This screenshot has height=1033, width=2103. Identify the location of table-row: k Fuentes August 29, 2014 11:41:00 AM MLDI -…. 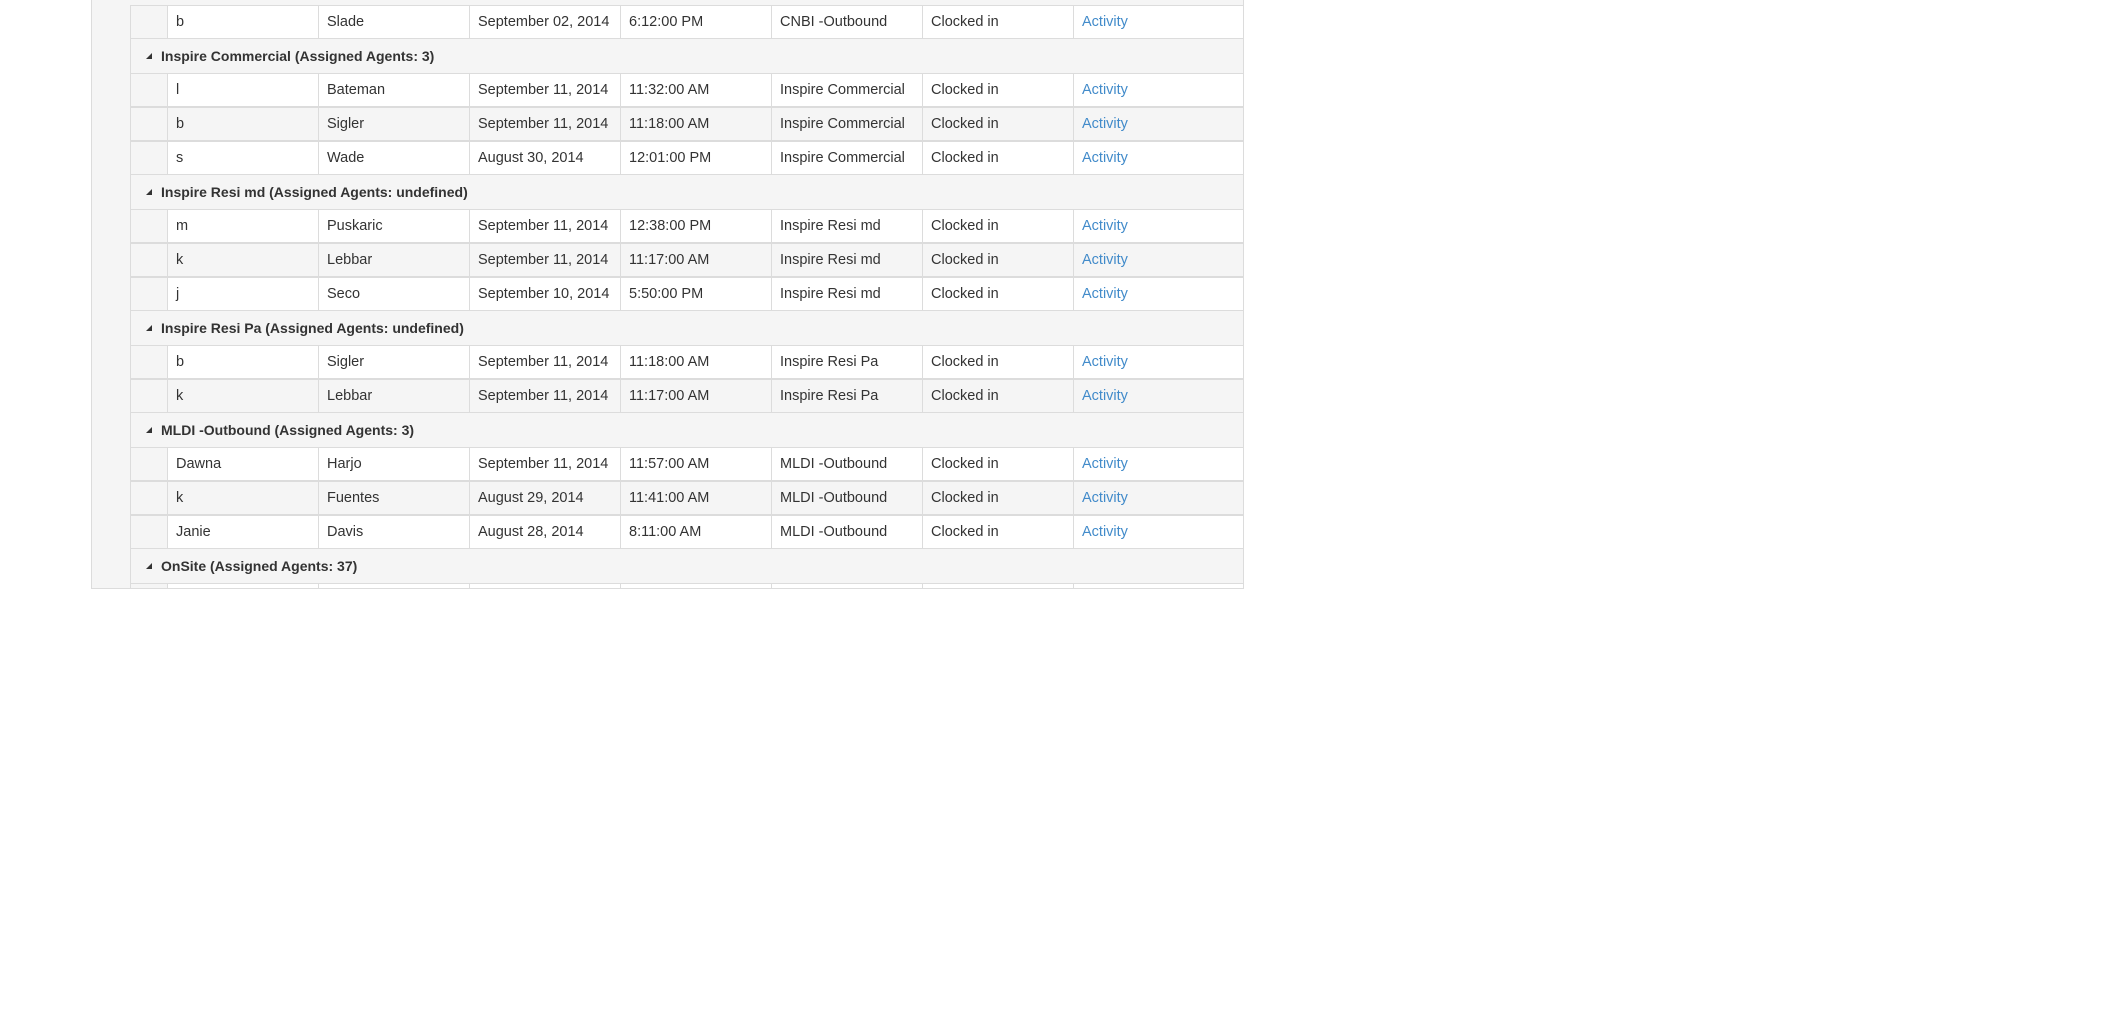
(667, 498).